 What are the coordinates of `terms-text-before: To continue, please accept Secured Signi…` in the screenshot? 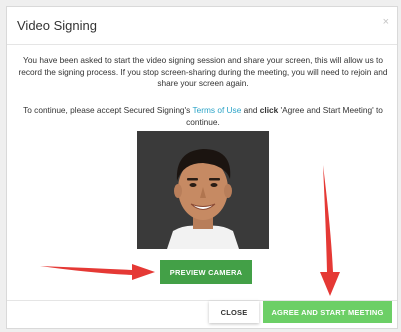 It's located at (108, 110).